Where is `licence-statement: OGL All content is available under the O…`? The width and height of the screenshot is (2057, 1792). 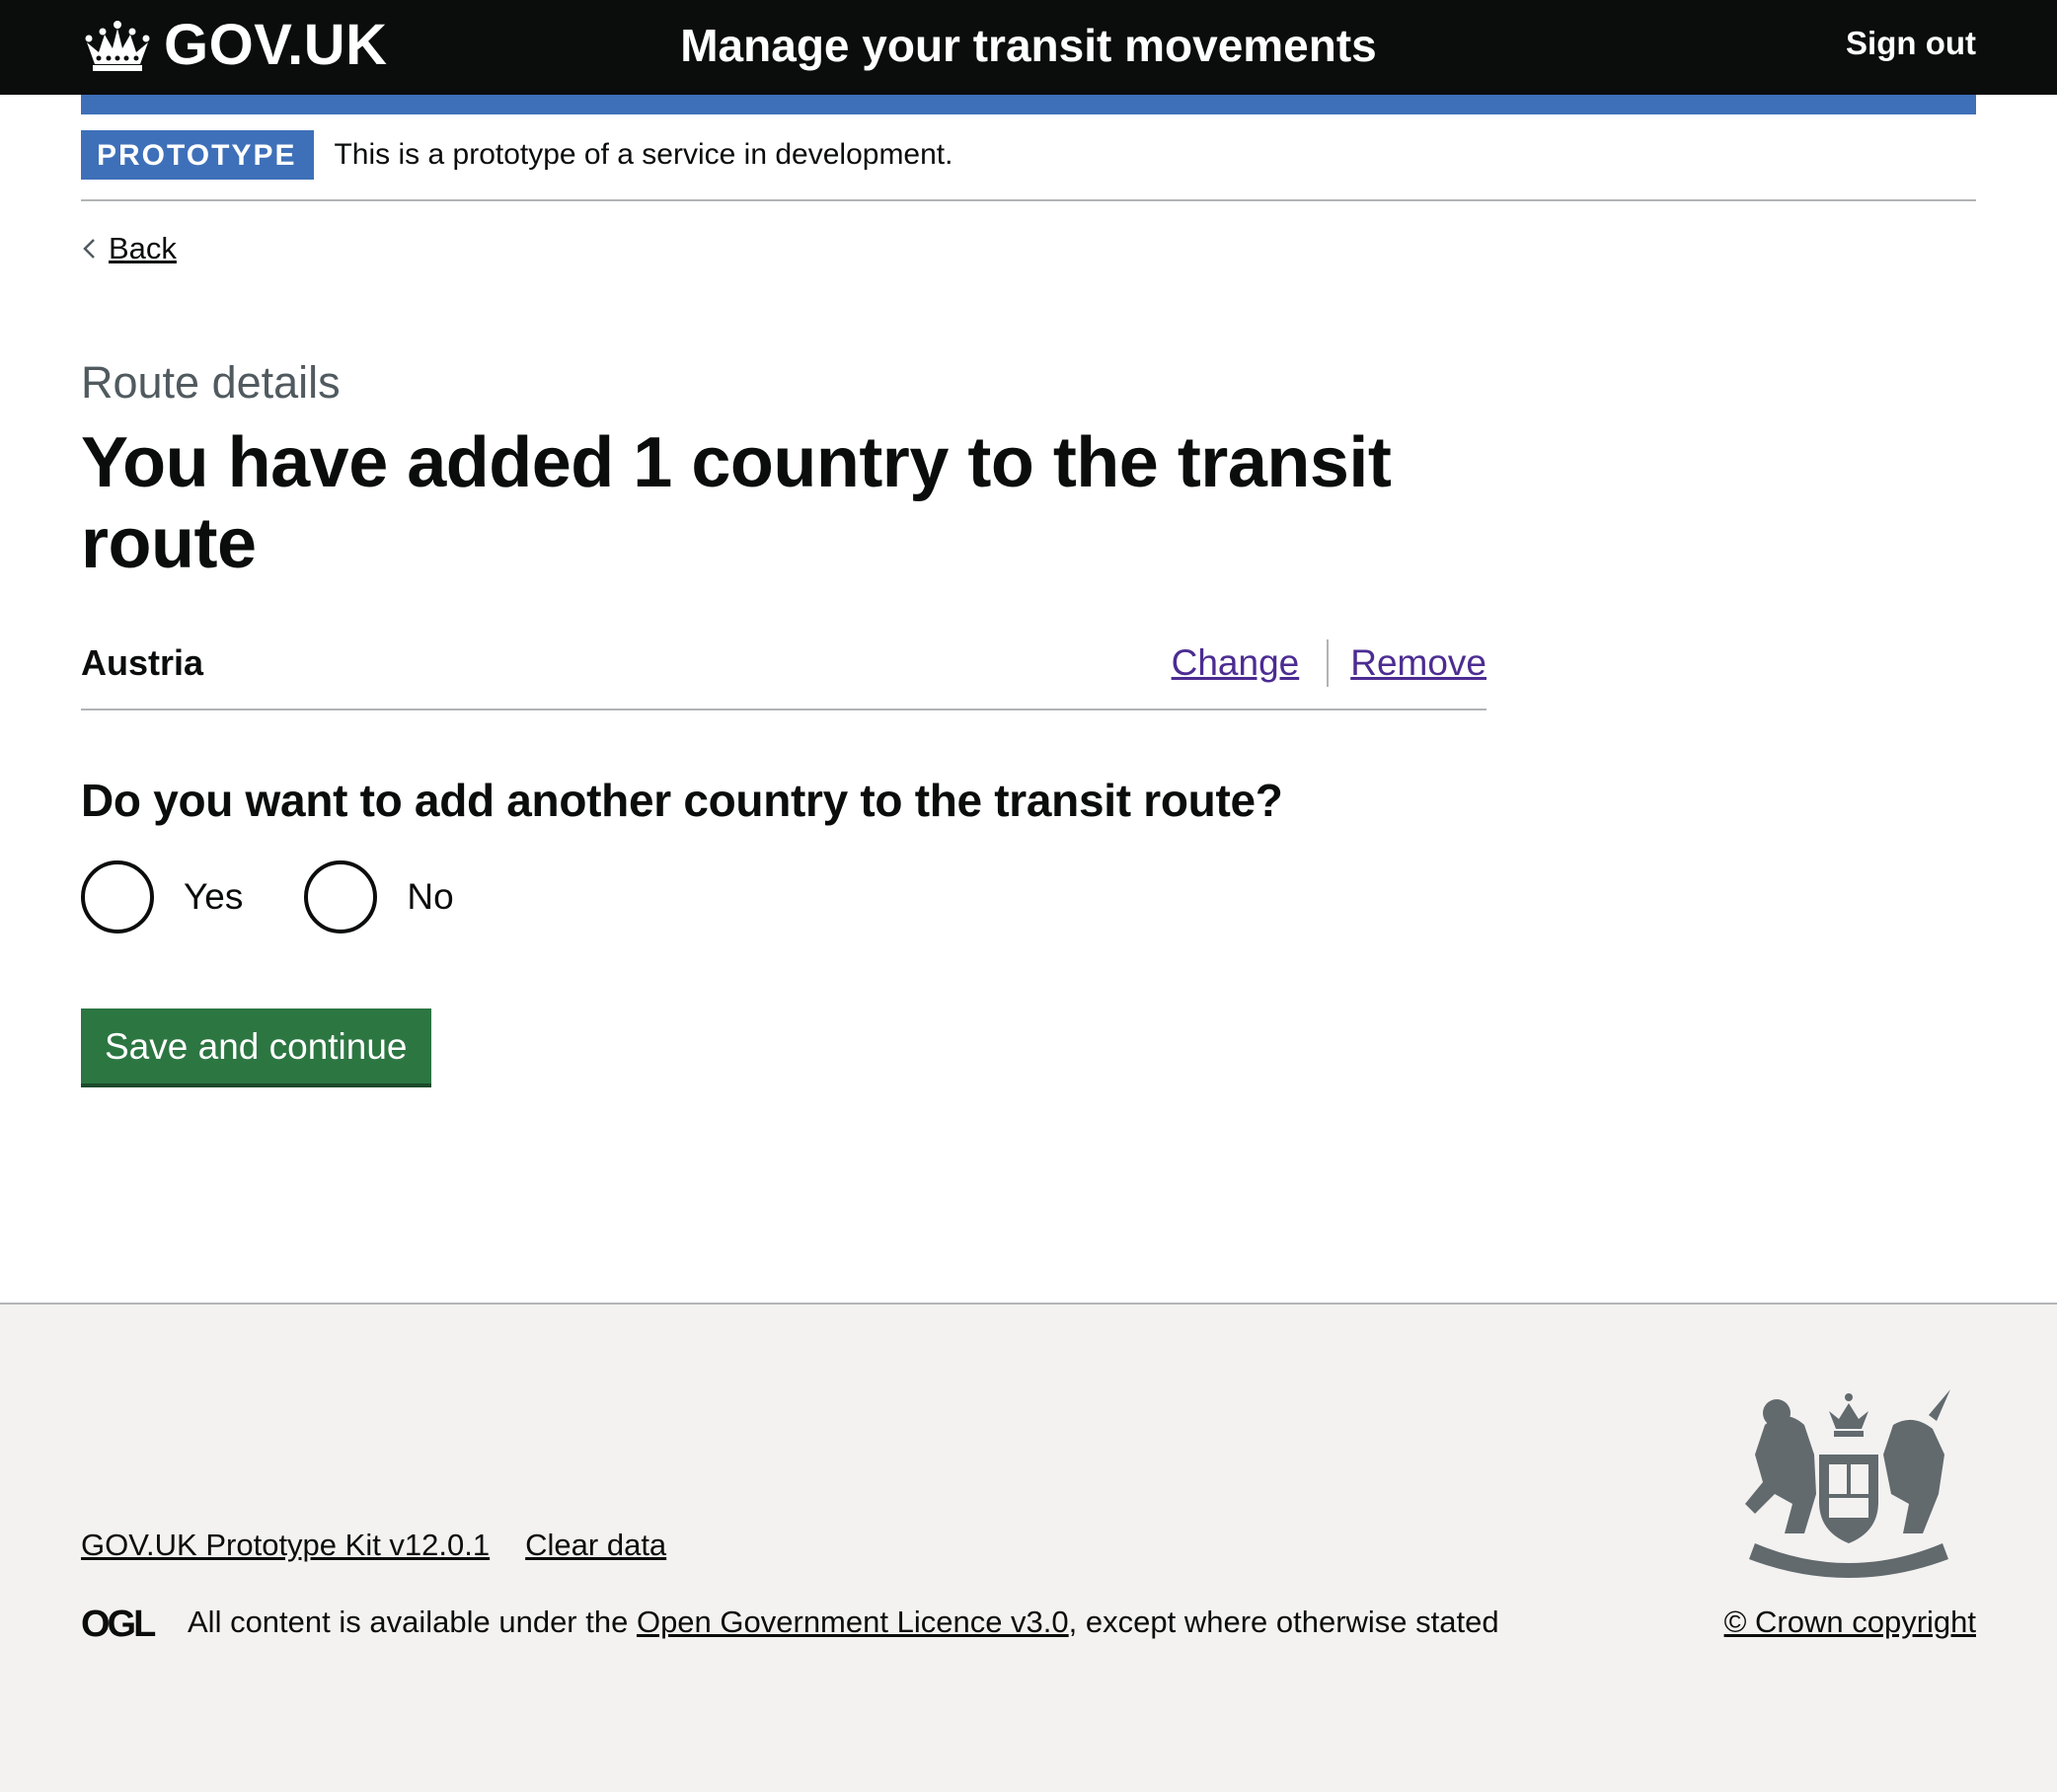
licence-statement: OGL All content is available under the O… is located at coordinates (790, 1622).